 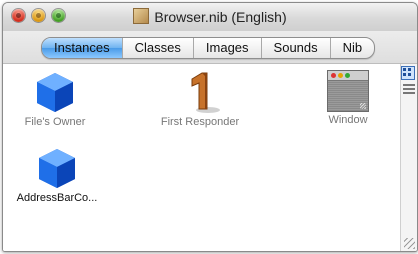 I want to click on tab-segmented-control: Instances Classes Images Sounds Nib, so click(x=208, y=48).